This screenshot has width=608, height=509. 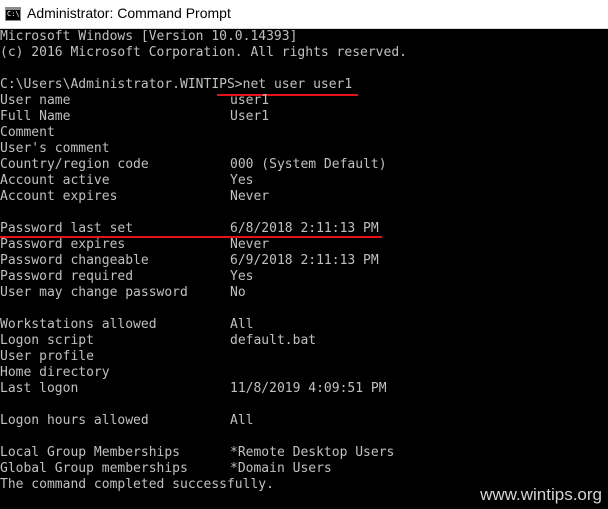 I want to click on row-comment: Comment, so click(x=304, y=133).